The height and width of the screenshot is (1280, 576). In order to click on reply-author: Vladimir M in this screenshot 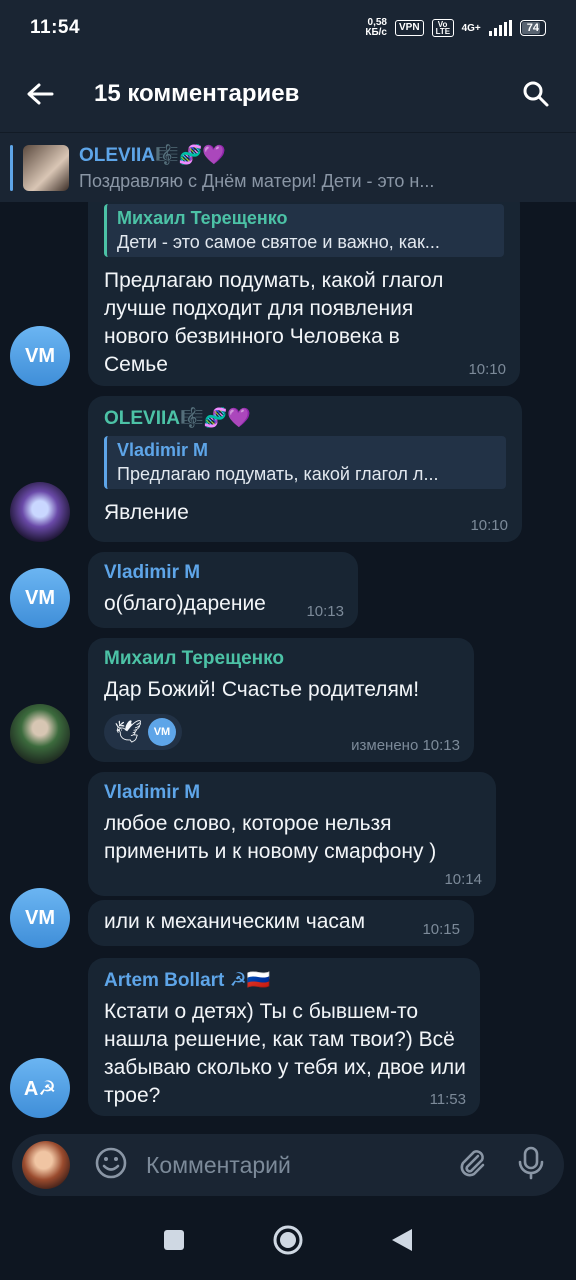, I will do `click(163, 450)`.